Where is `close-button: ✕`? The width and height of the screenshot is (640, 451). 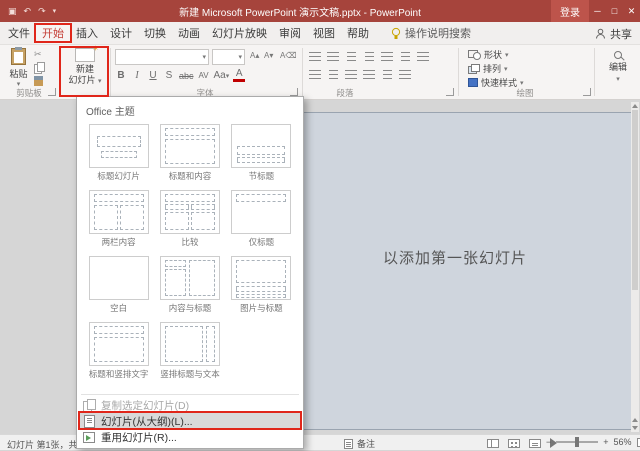 close-button: ✕ is located at coordinates (631, 11).